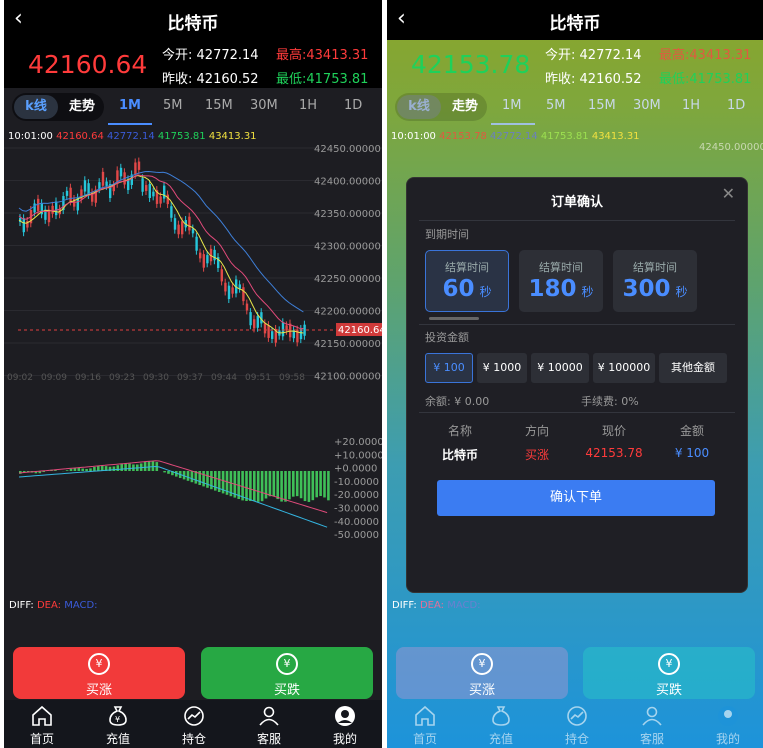 This screenshot has width=763, height=748. I want to click on buy-up-label: 买涨, so click(98, 690).